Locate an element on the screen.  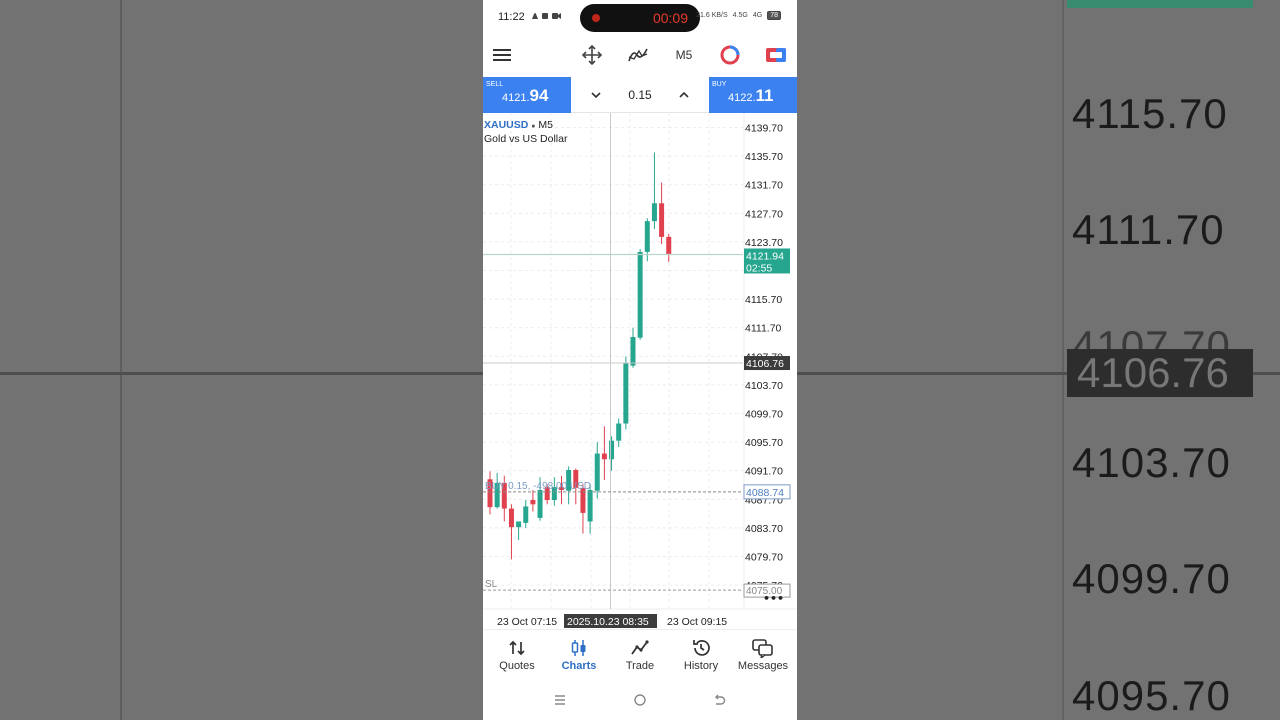
buy-label: BUY is located at coordinates (719, 84).